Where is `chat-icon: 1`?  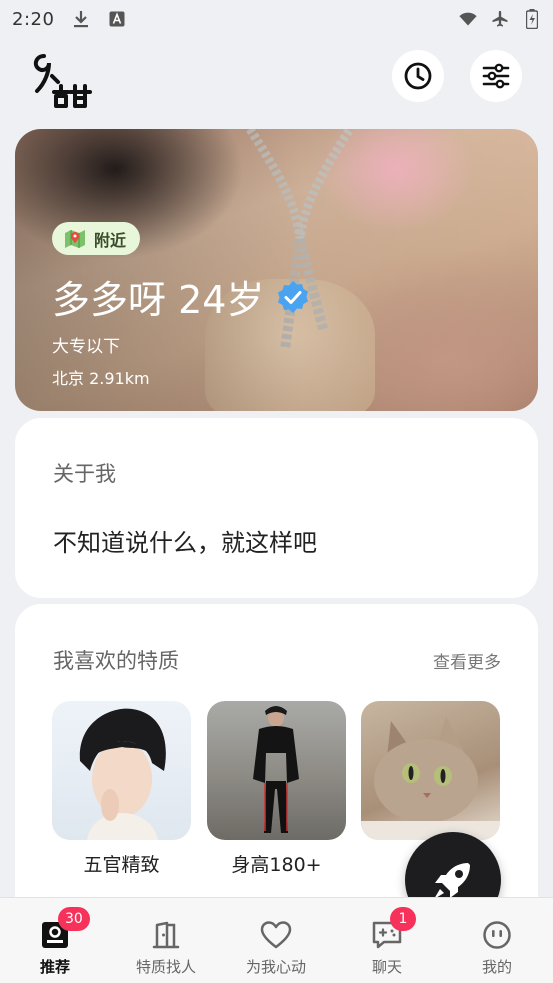 chat-icon: 1 is located at coordinates (393, 929).